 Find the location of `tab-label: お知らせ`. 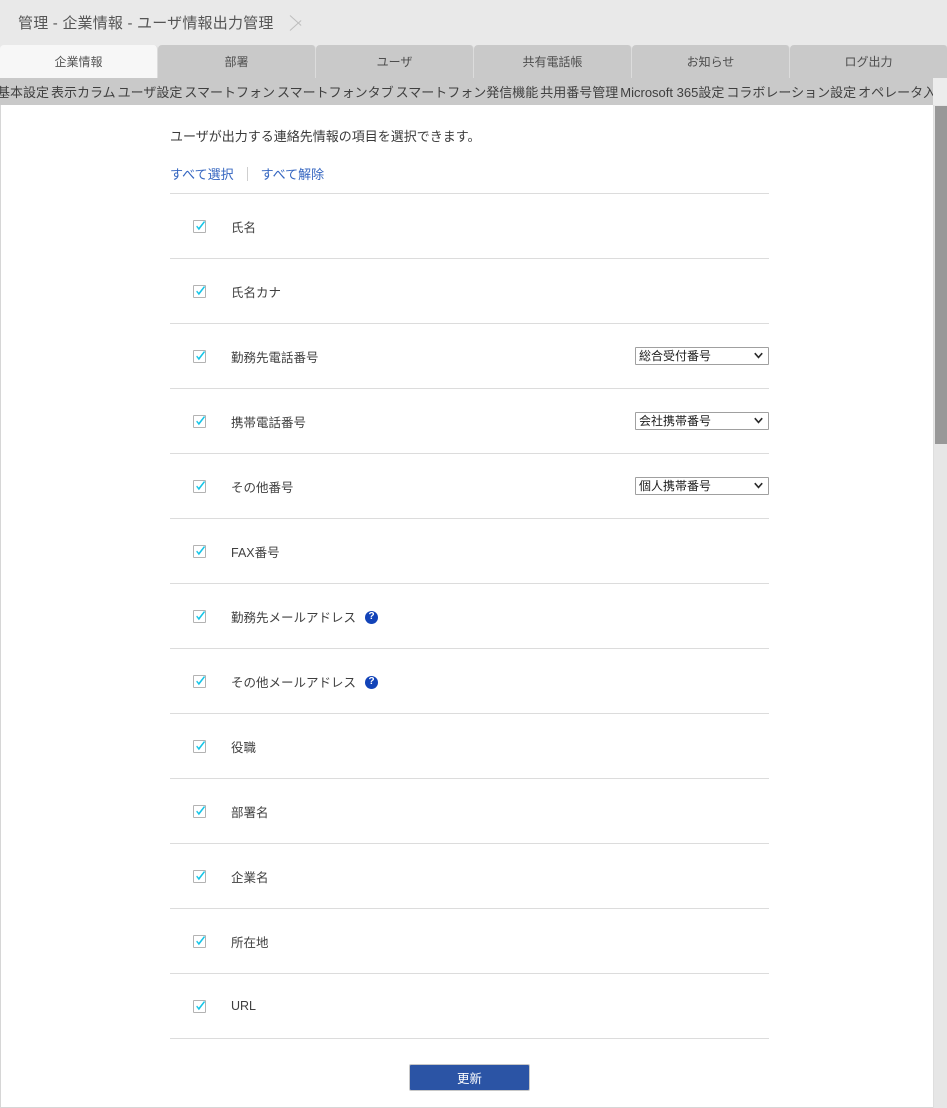

tab-label: お知らせ is located at coordinates (710, 62).